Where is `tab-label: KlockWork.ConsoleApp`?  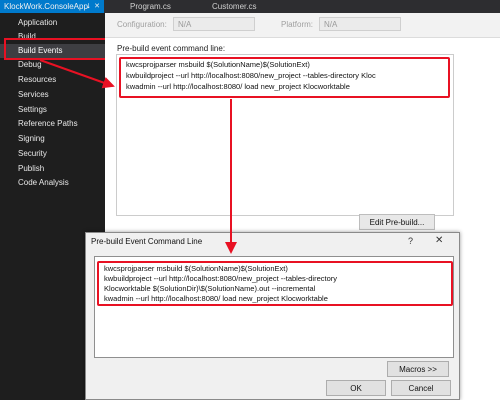 tab-label: KlockWork.ConsoleApp is located at coordinates (46, 6).